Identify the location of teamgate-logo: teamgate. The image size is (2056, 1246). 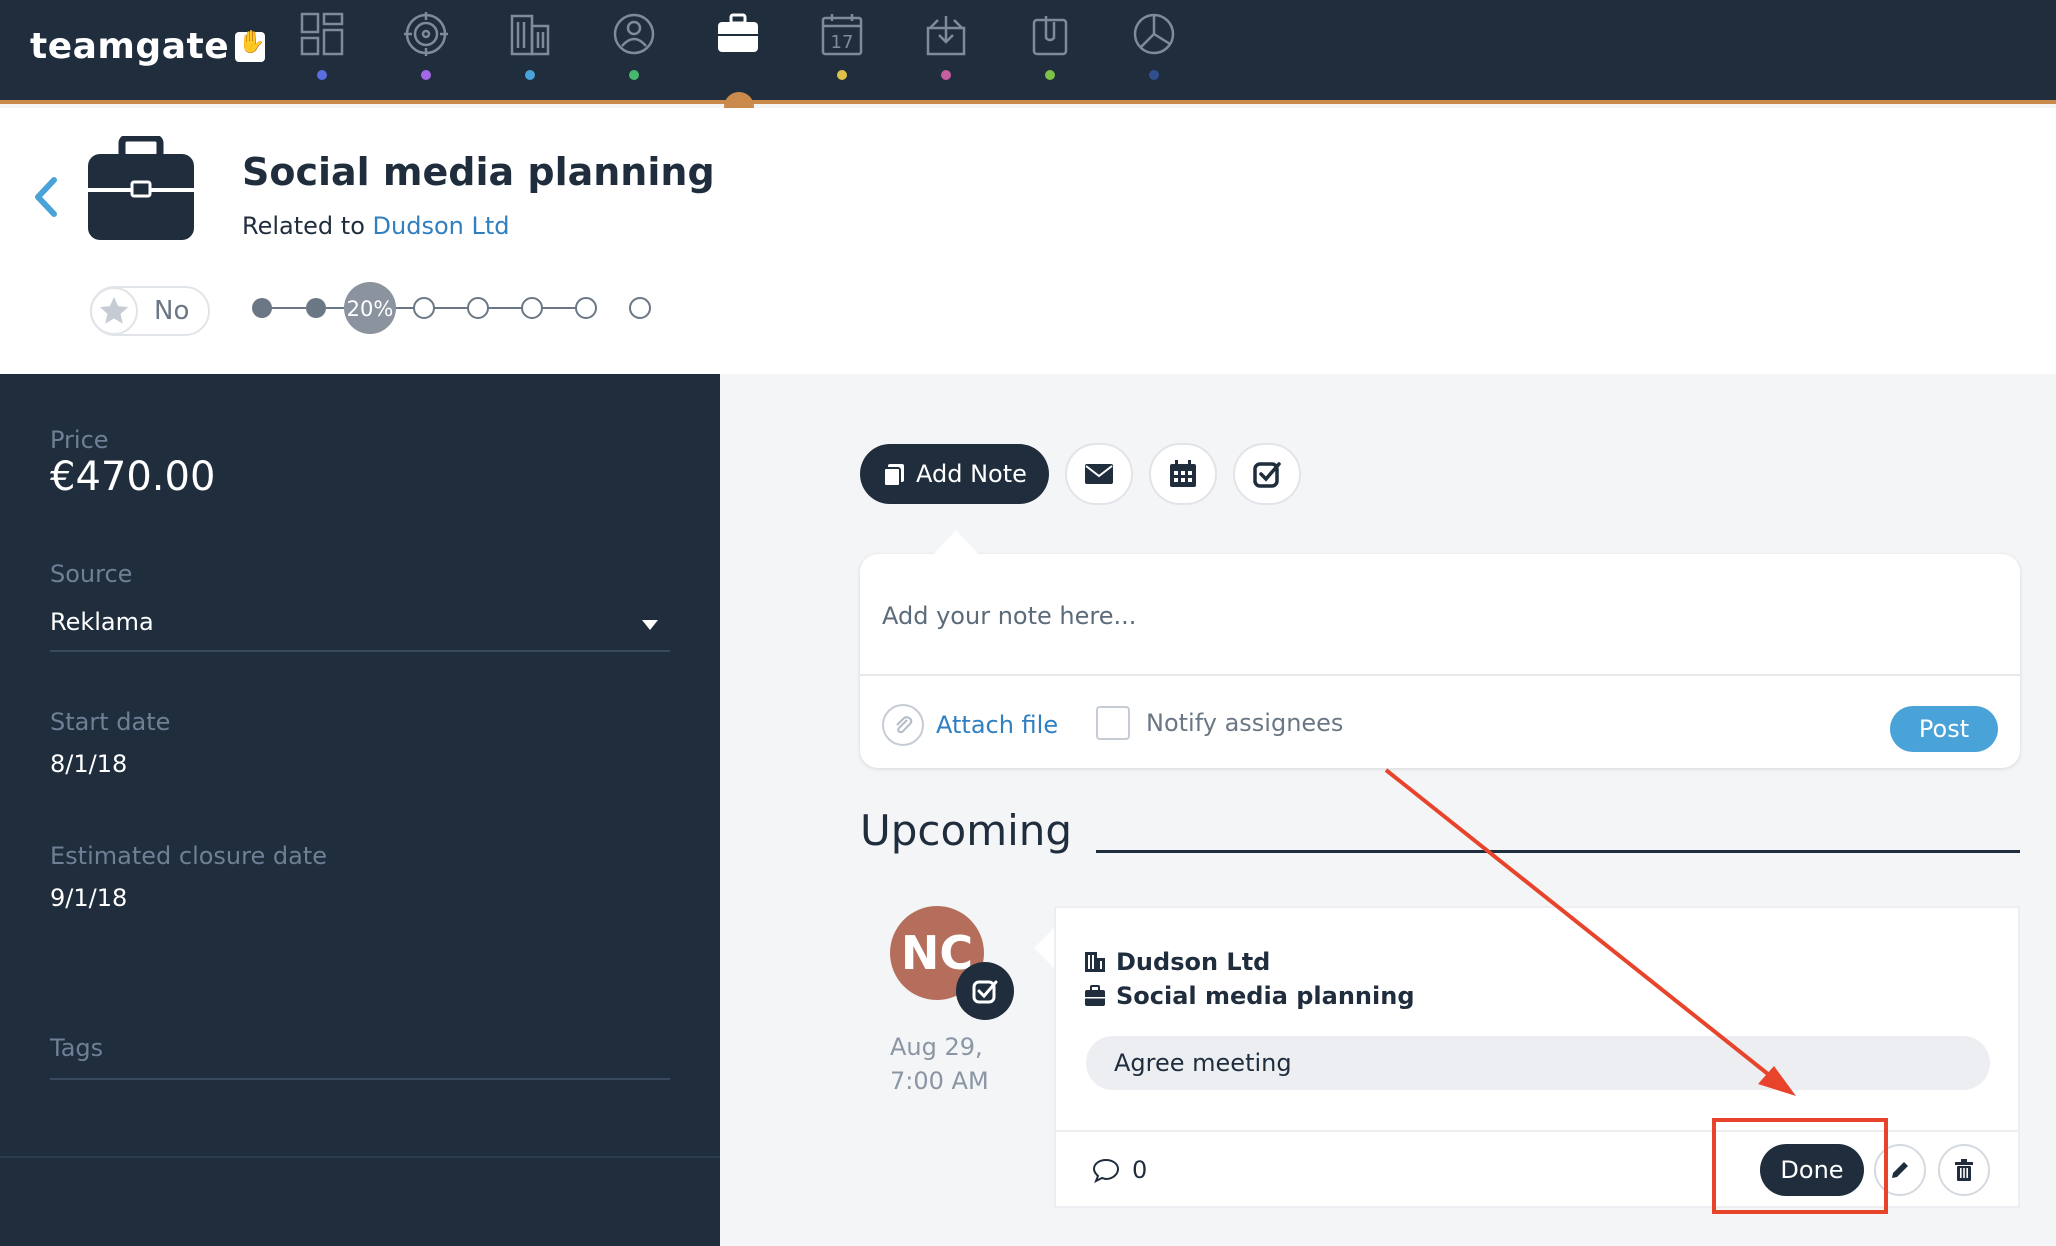
(148, 46).